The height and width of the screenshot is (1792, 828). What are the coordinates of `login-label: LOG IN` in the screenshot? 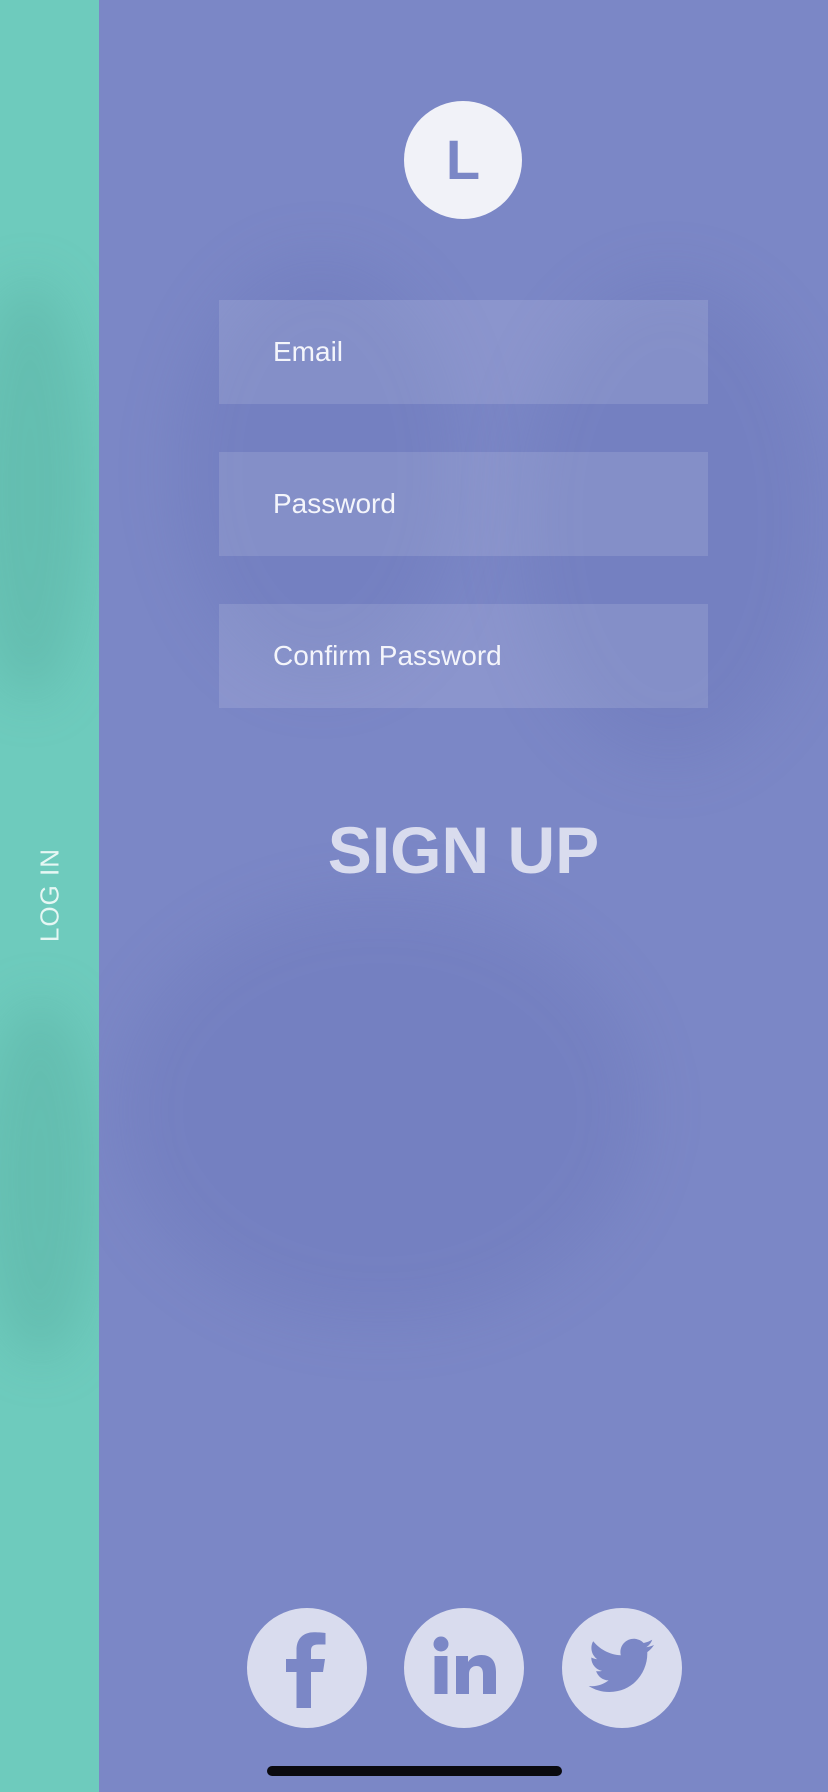 It's located at (49, 895).